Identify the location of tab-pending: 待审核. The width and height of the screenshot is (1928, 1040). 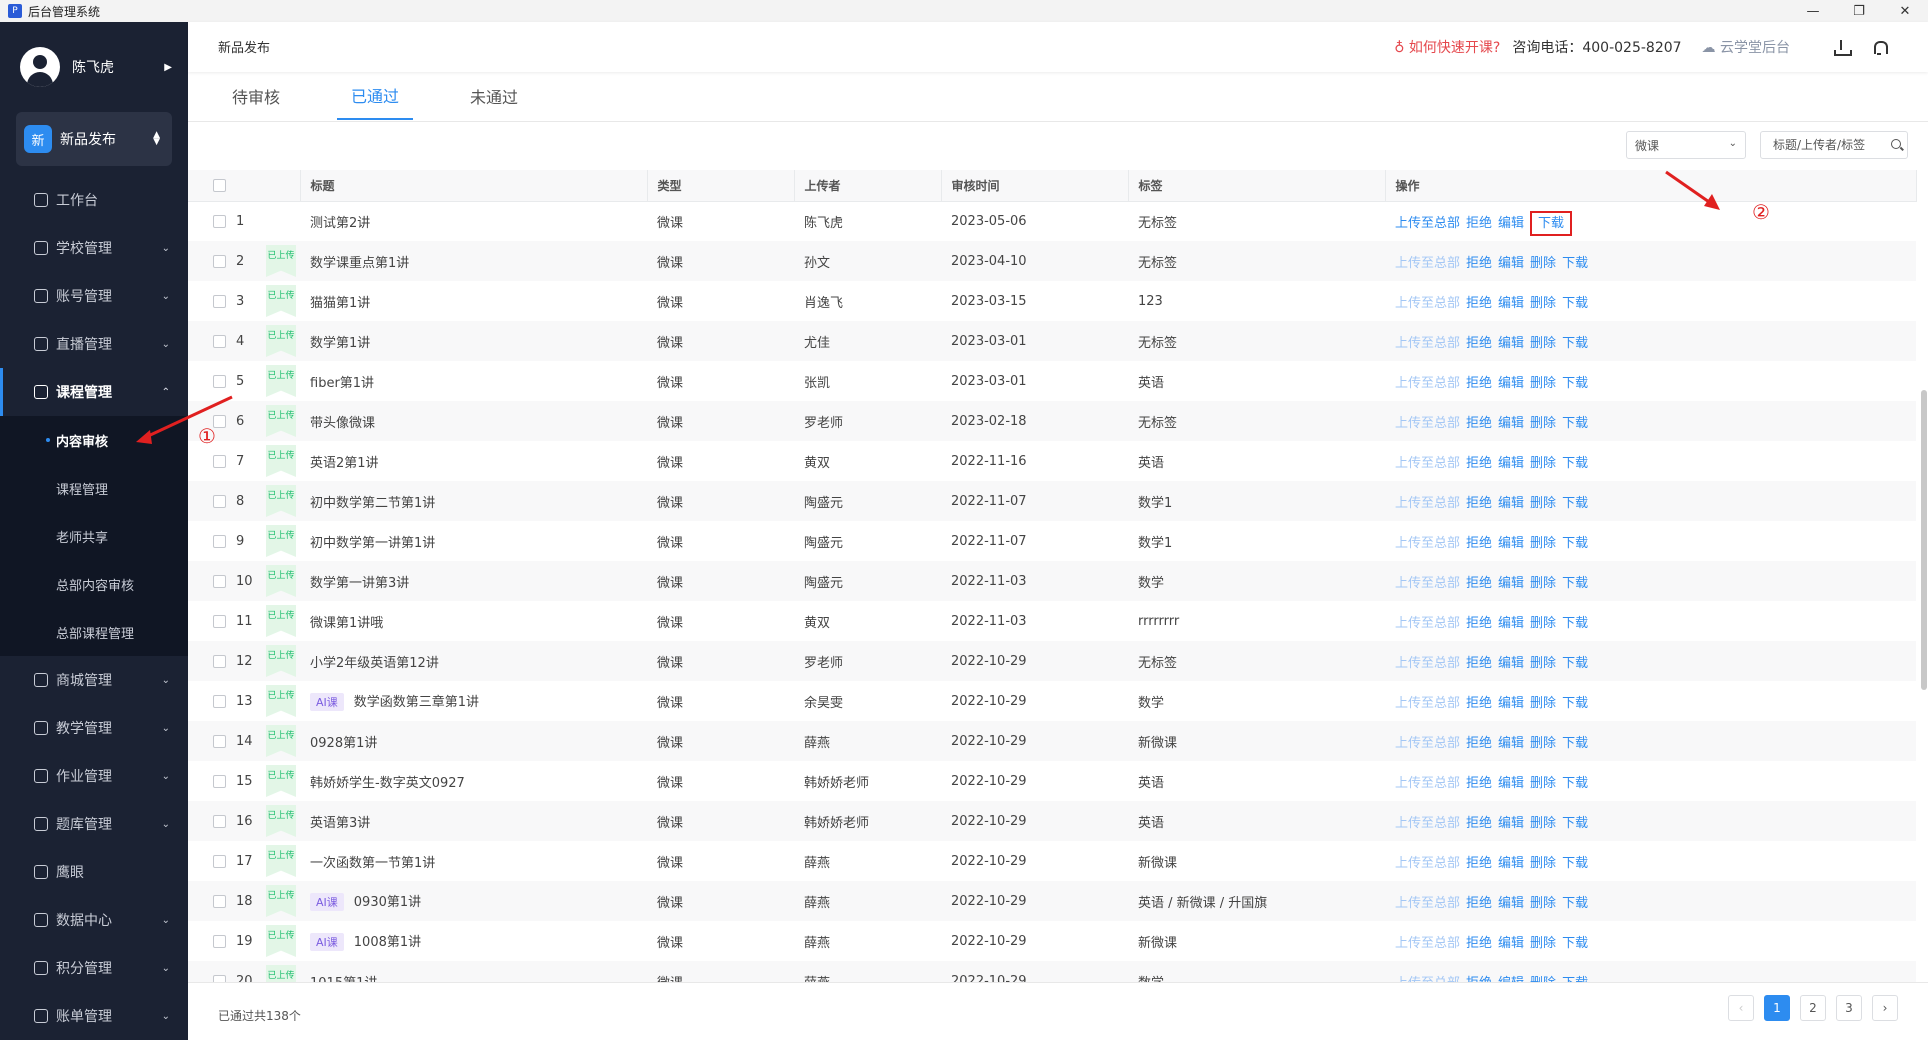
(256, 96).